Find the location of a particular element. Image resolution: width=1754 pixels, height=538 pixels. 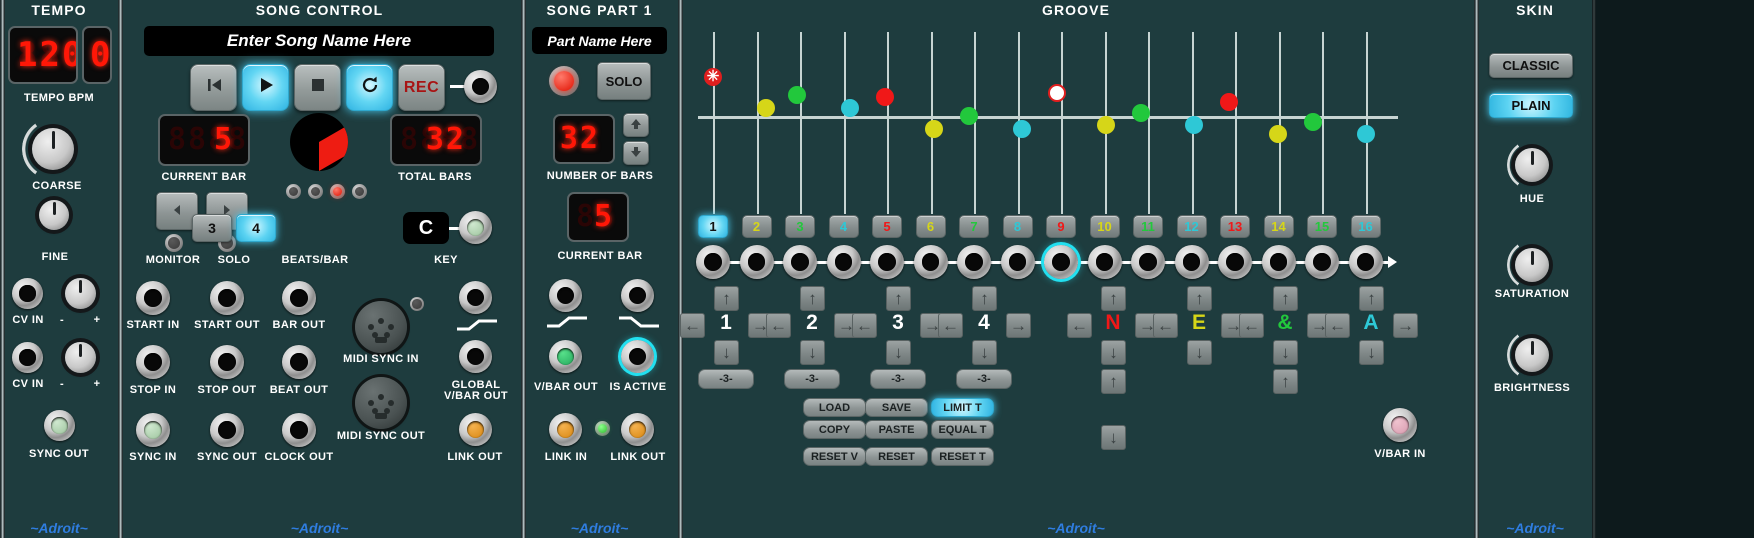

monitor-led is located at coordinates (174, 243).